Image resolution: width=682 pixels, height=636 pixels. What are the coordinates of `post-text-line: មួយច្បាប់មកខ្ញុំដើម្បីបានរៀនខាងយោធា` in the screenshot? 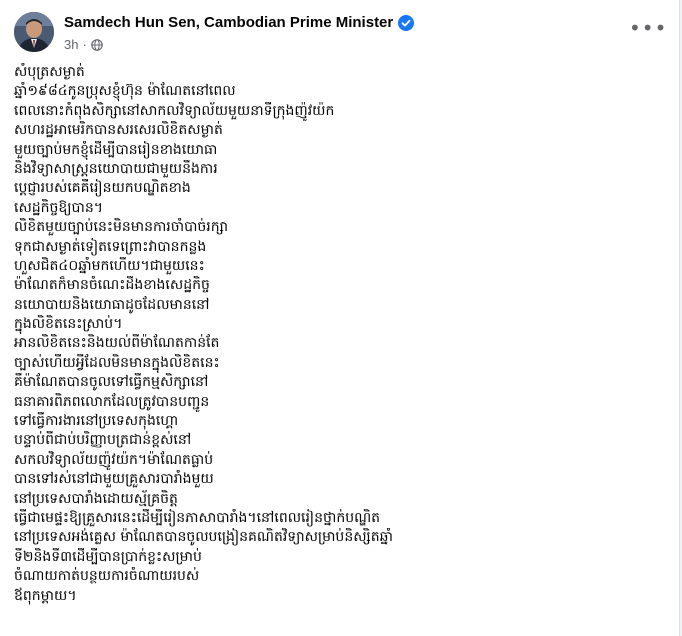 It's located at (116, 149).